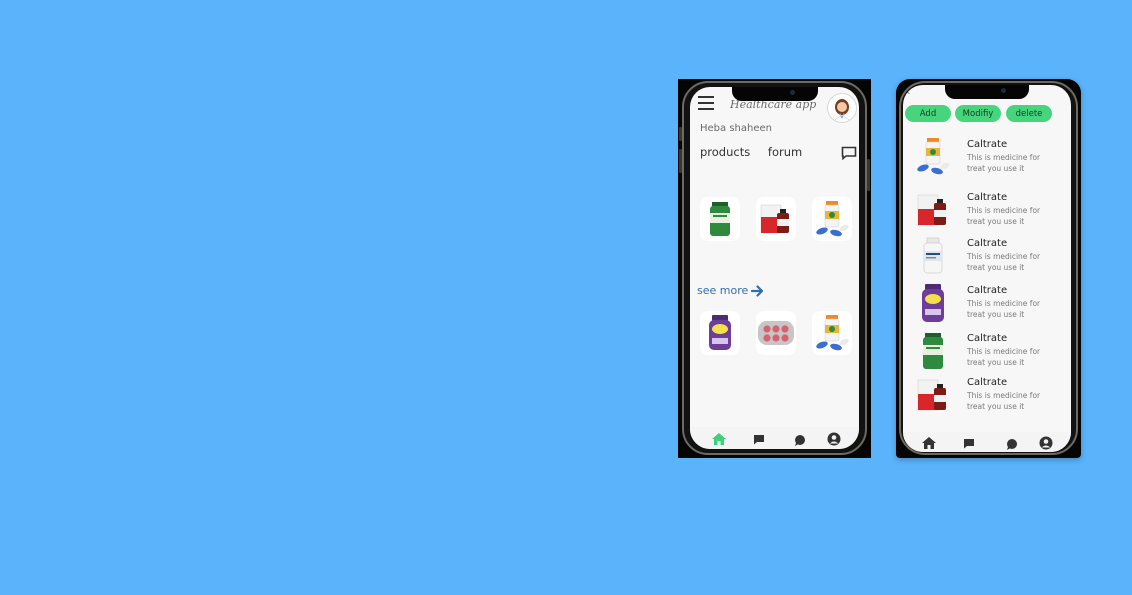  Describe the element at coordinates (757, 290) in the screenshot. I see `arrow-right-icon` at that location.